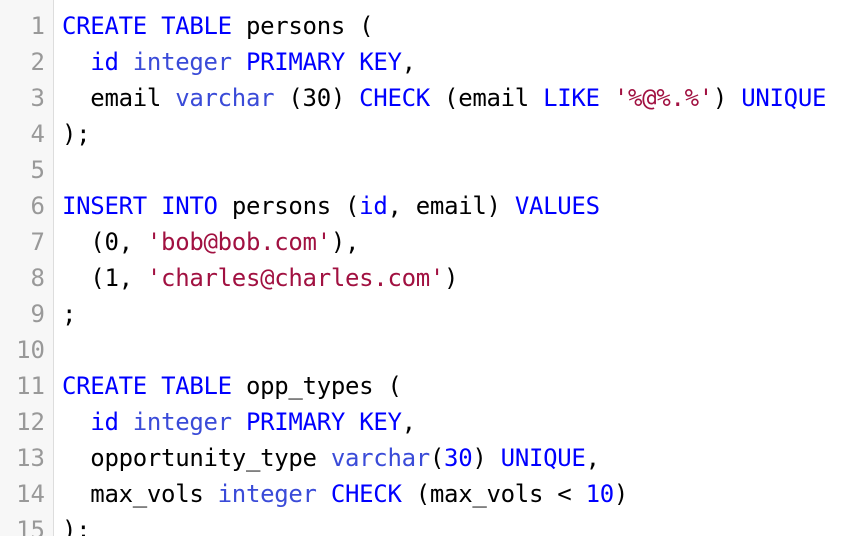  I want to click on plain-token: email, so click(119, 98).